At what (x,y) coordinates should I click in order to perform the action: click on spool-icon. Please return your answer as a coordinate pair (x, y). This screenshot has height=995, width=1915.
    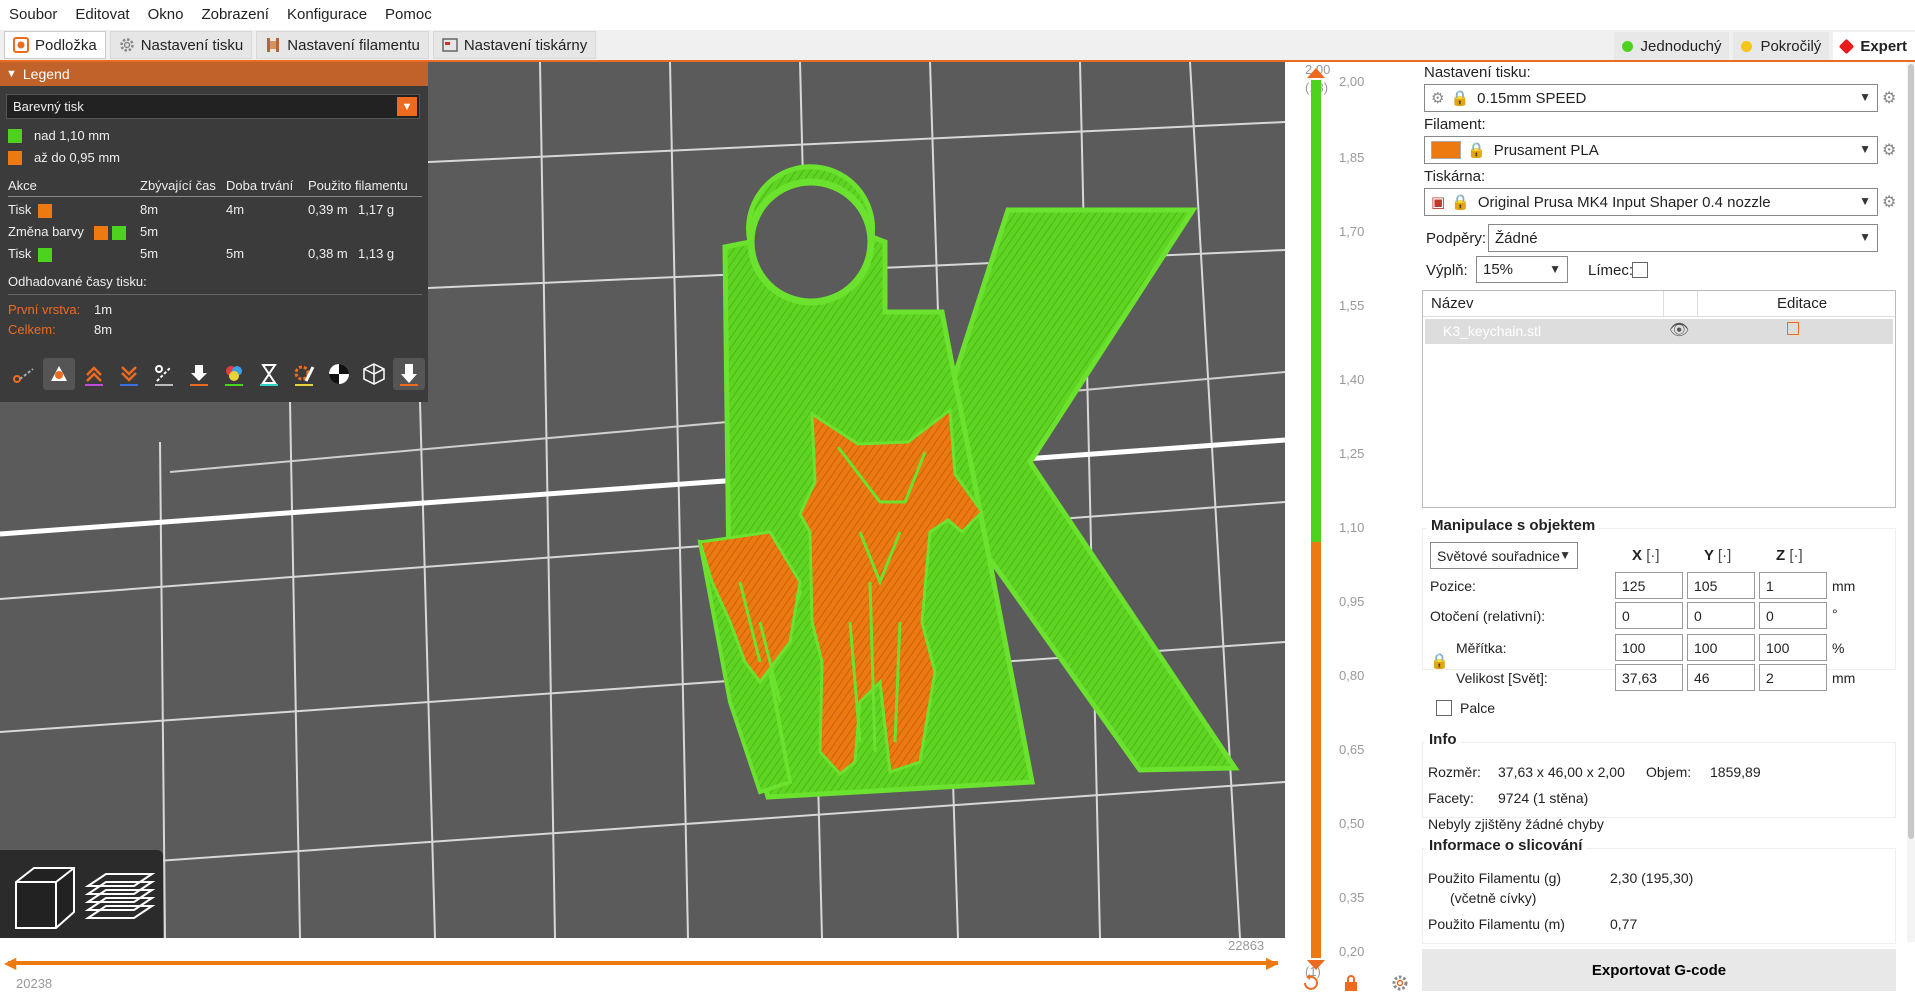
    Looking at the image, I should click on (273, 45).